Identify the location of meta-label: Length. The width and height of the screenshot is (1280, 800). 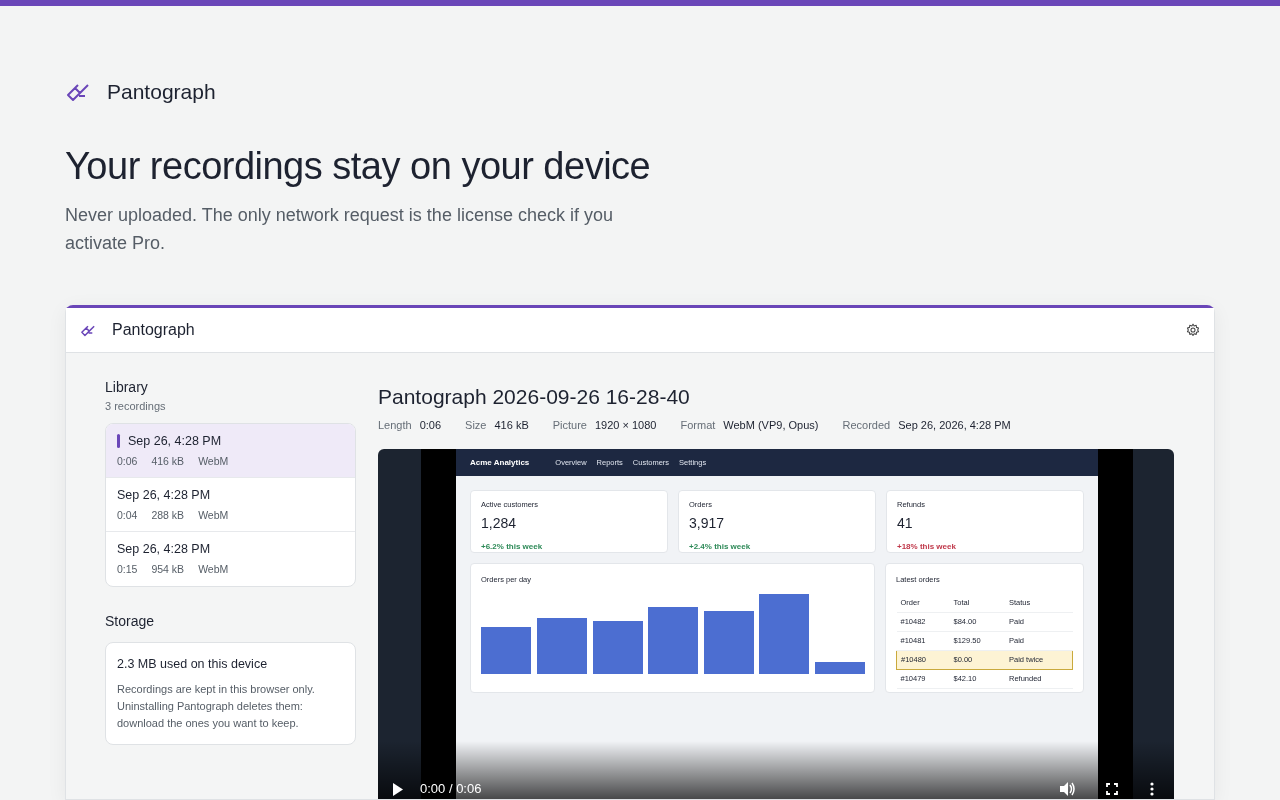
(395, 425).